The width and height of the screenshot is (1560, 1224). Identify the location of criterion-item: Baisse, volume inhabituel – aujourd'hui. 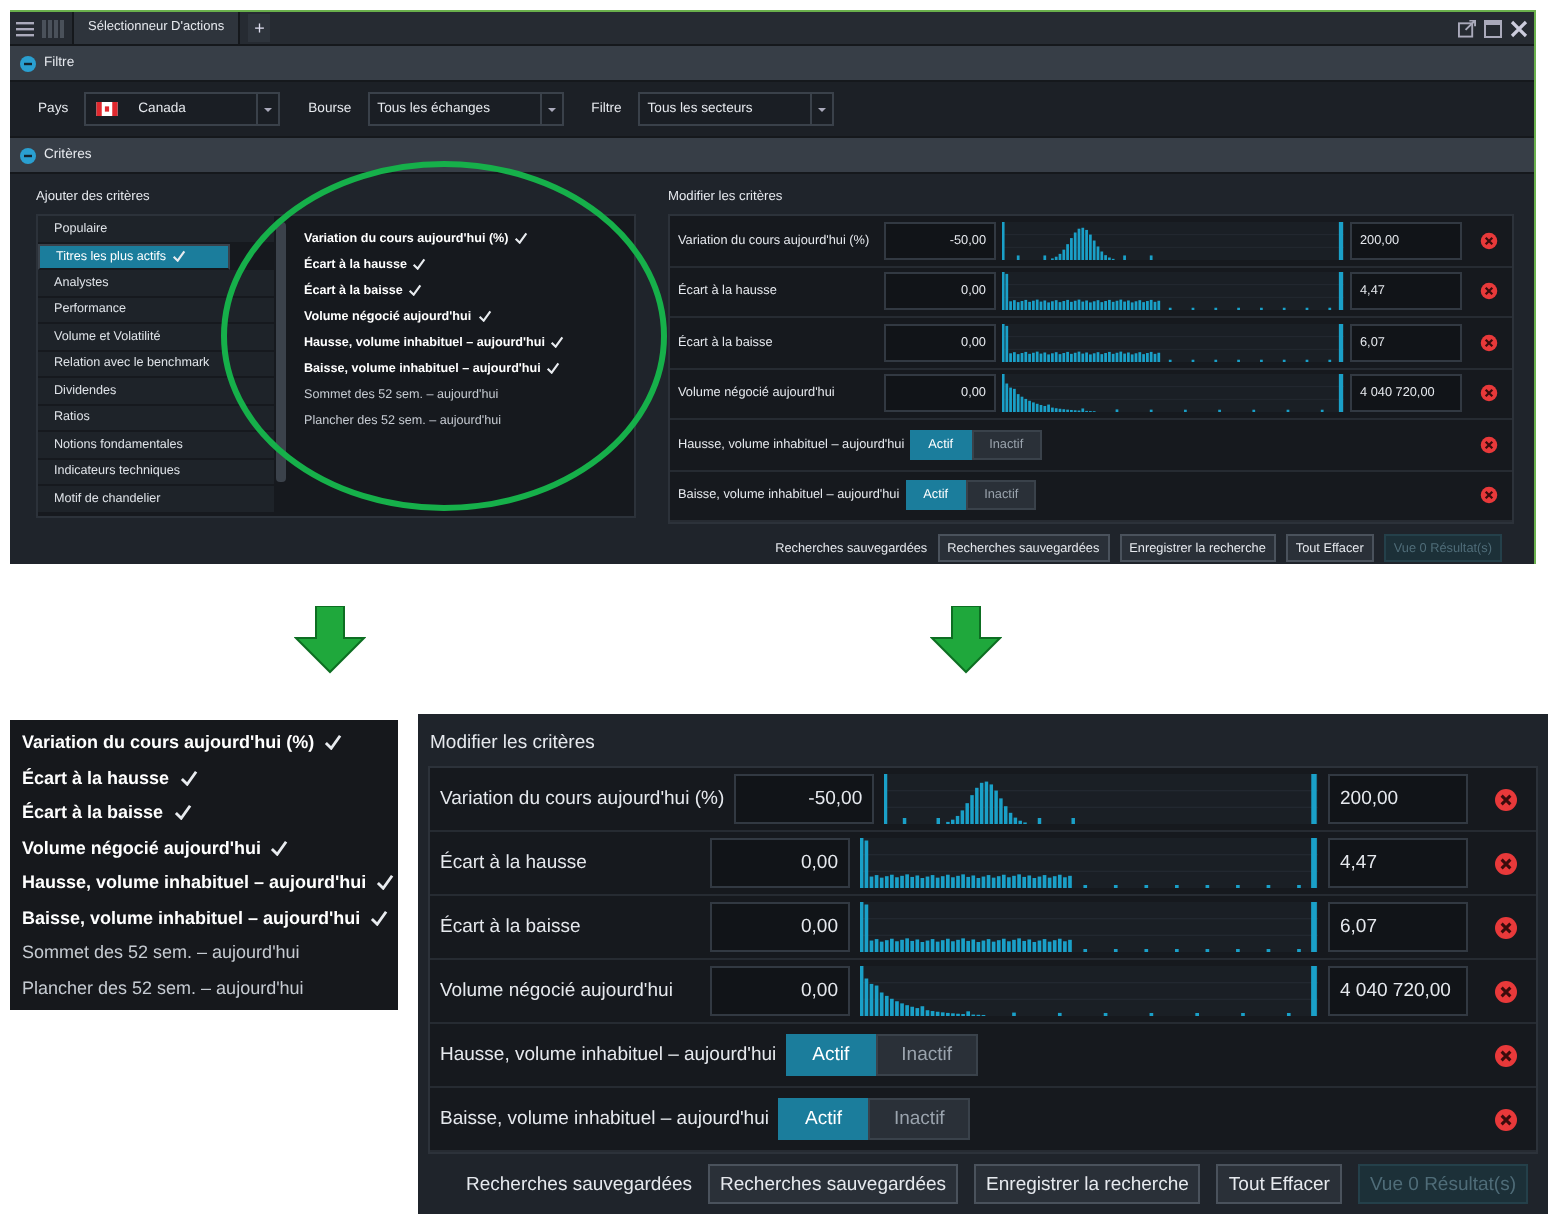
(191, 917).